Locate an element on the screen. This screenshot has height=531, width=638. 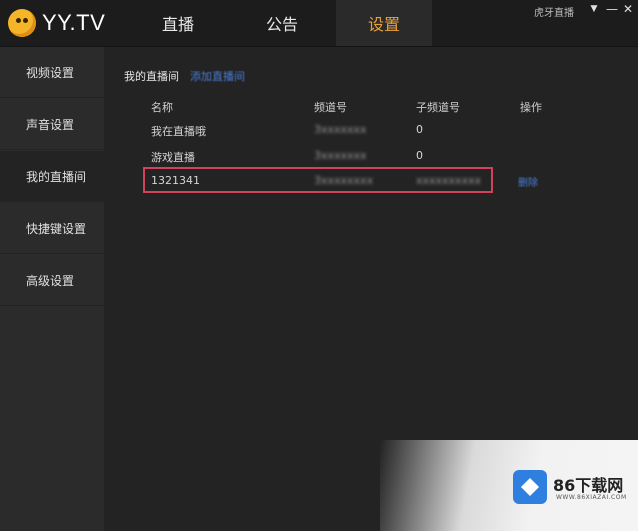
sidebar-item-my-room: 我的直播间 is located at coordinates (52, 176).